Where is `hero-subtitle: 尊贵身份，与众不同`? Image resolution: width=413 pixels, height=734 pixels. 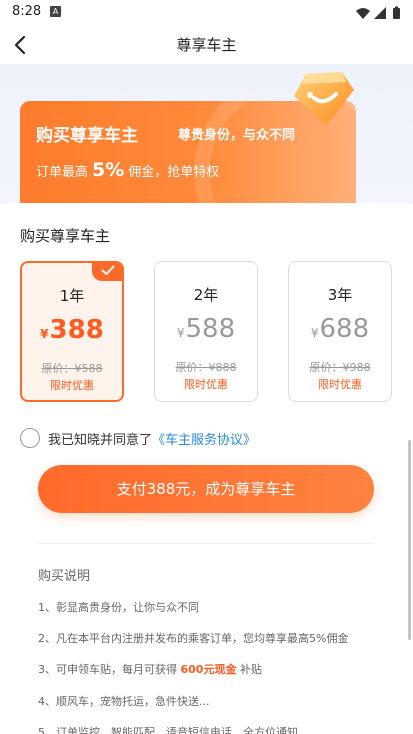
hero-subtitle: 尊贵身份，与众不同 is located at coordinates (237, 135).